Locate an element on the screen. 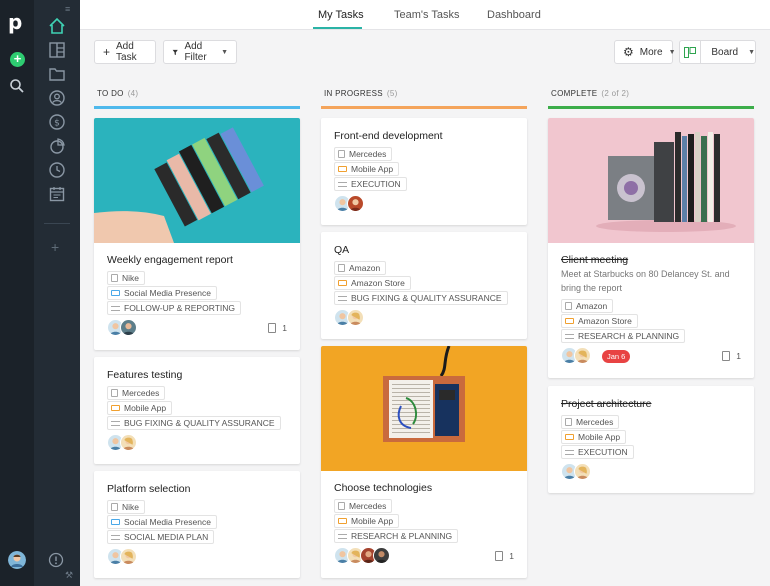 The image size is (770, 586). tag-stage: SOCIAL MEDIA PLAN is located at coordinates (161, 537).